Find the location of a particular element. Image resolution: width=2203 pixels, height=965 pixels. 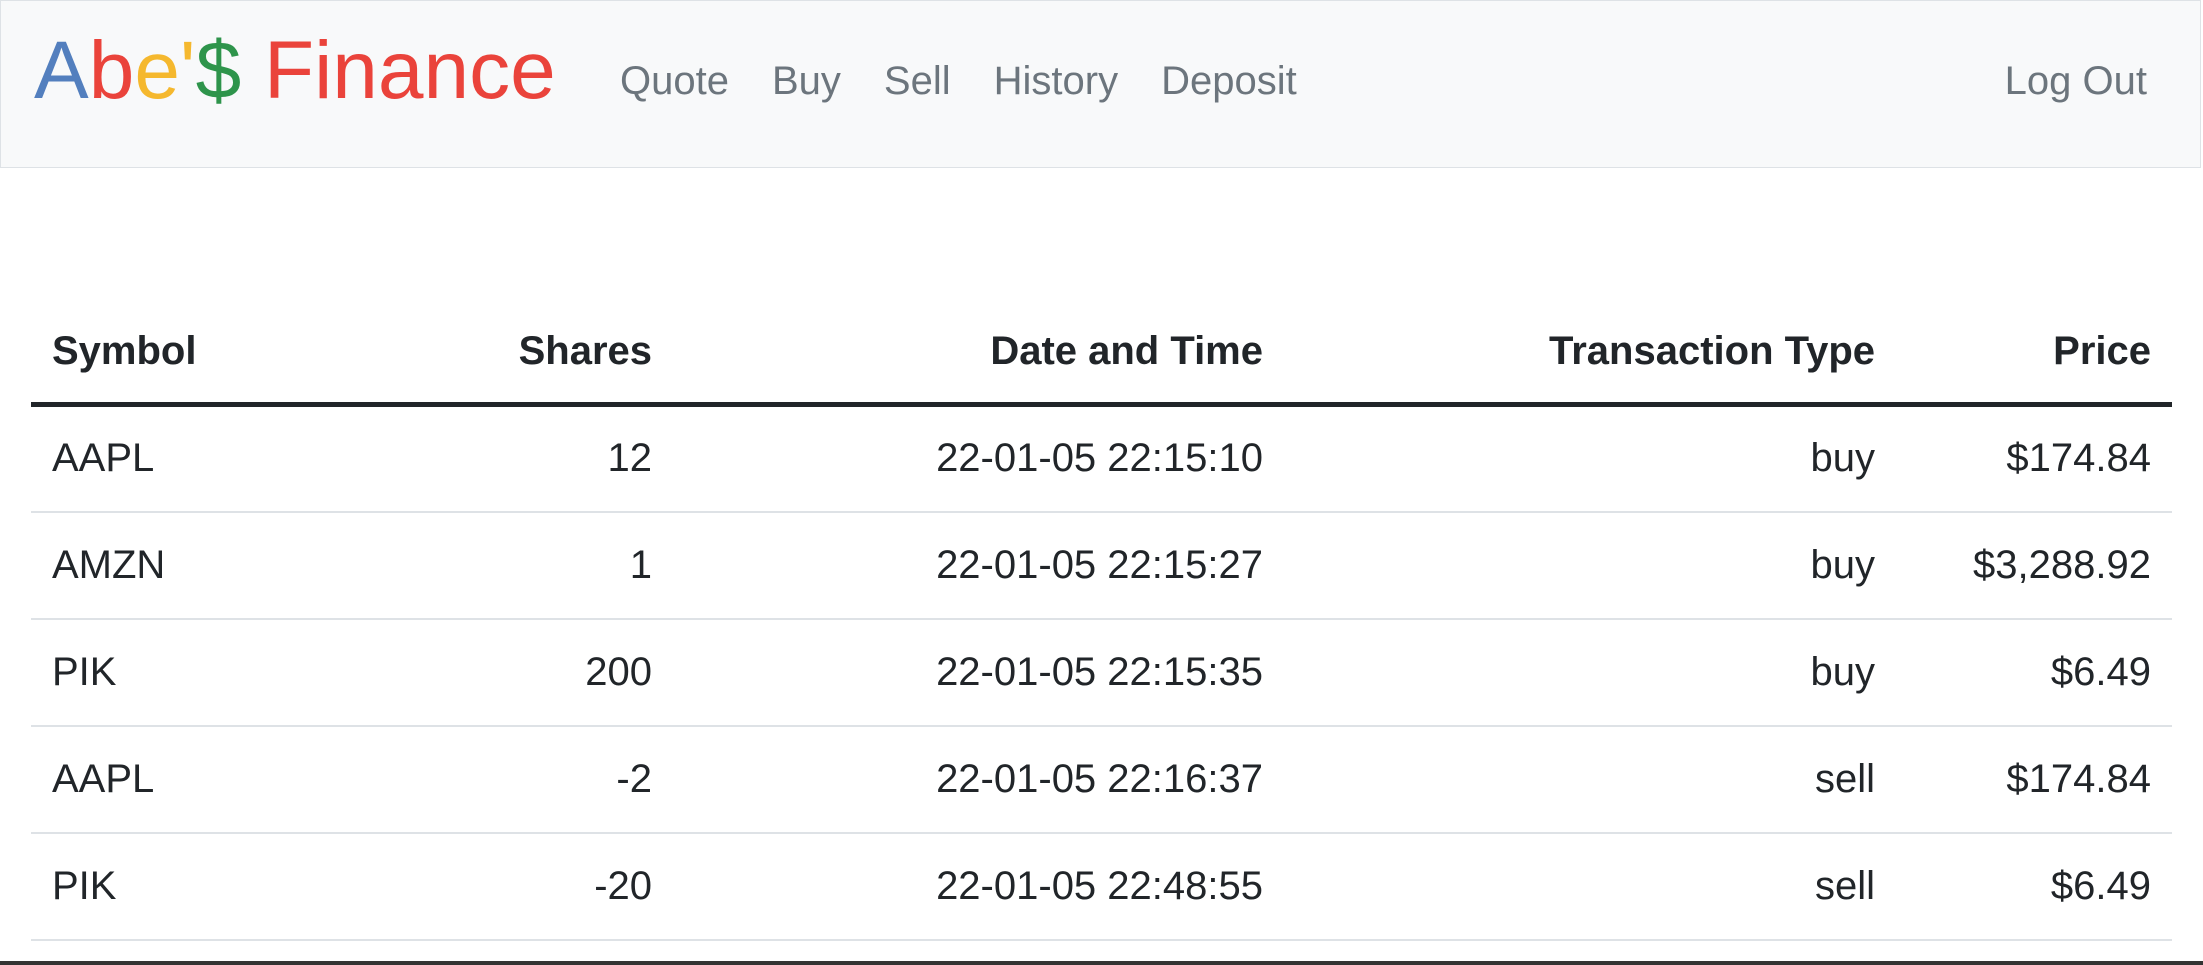

cell-shares: -2 is located at coordinates (535, 779).